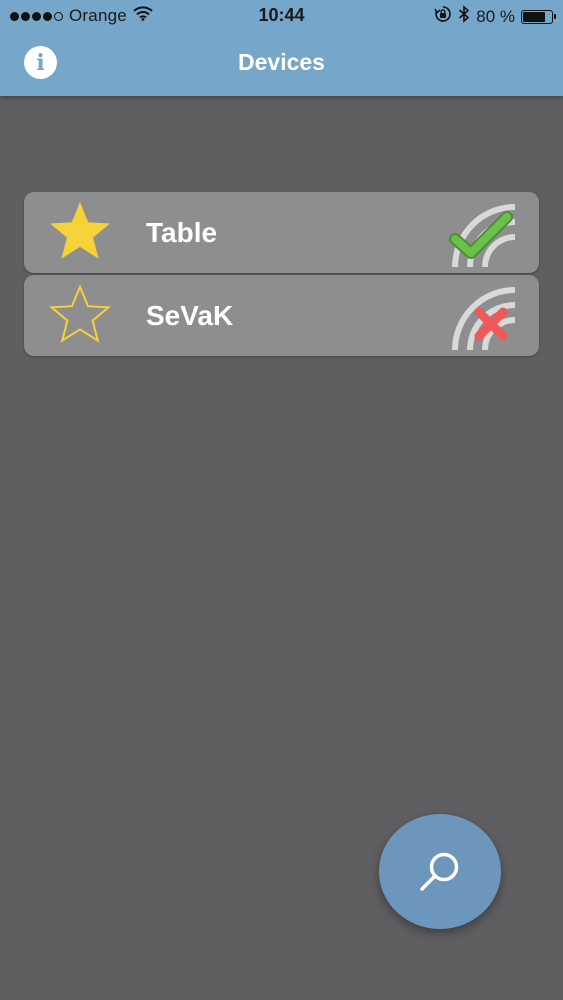 Image resolution: width=563 pixels, height=1000 pixels. What do you see at coordinates (482, 235) in the screenshot?
I see `connected-check-icon` at bounding box center [482, 235].